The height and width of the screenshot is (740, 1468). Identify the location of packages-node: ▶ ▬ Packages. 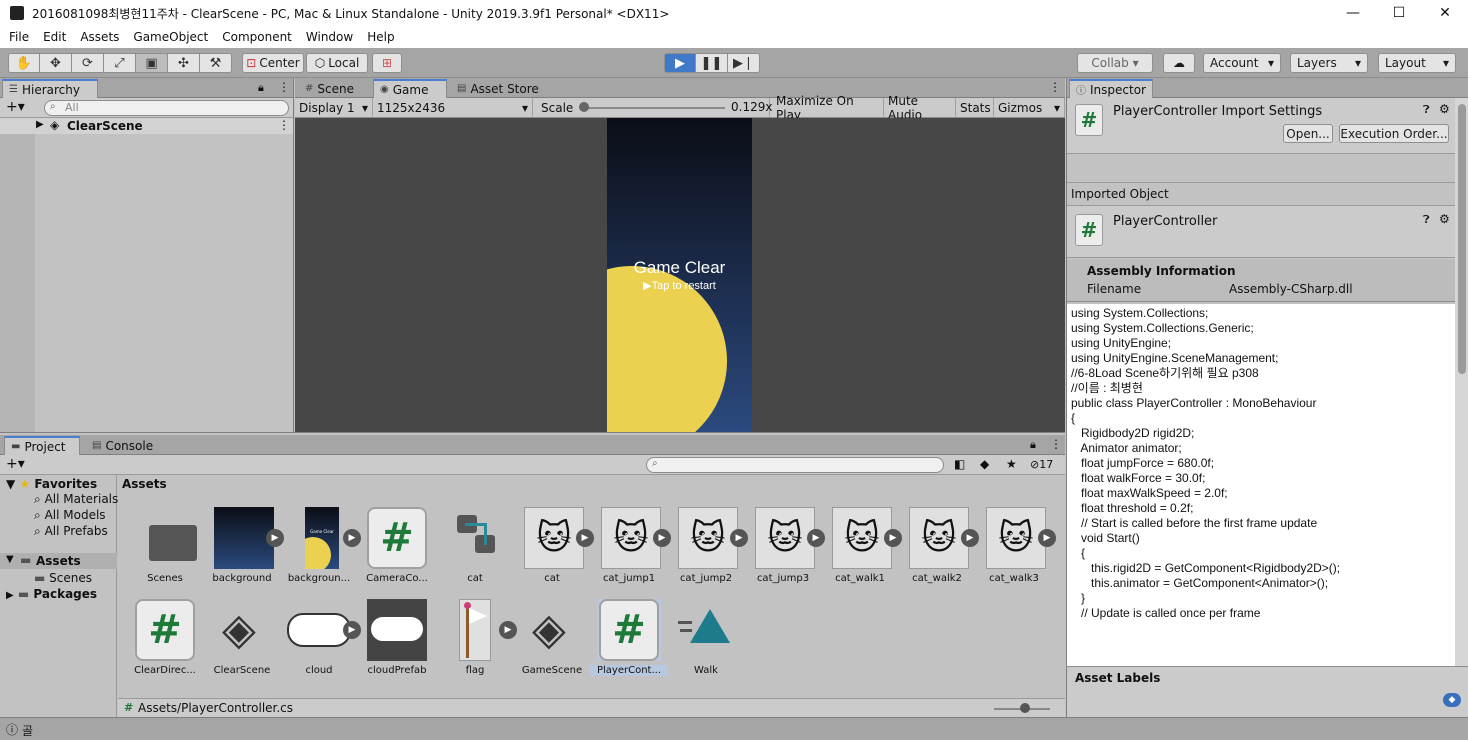
(51, 594).